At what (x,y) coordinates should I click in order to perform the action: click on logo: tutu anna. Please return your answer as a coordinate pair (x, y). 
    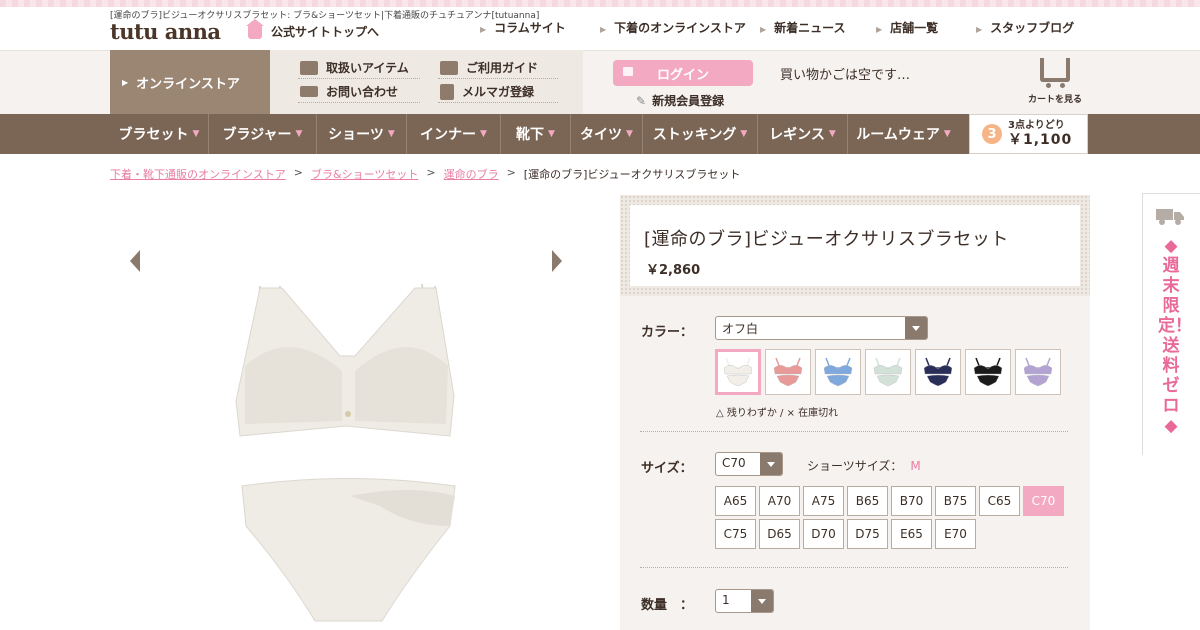
    Looking at the image, I should click on (165, 31).